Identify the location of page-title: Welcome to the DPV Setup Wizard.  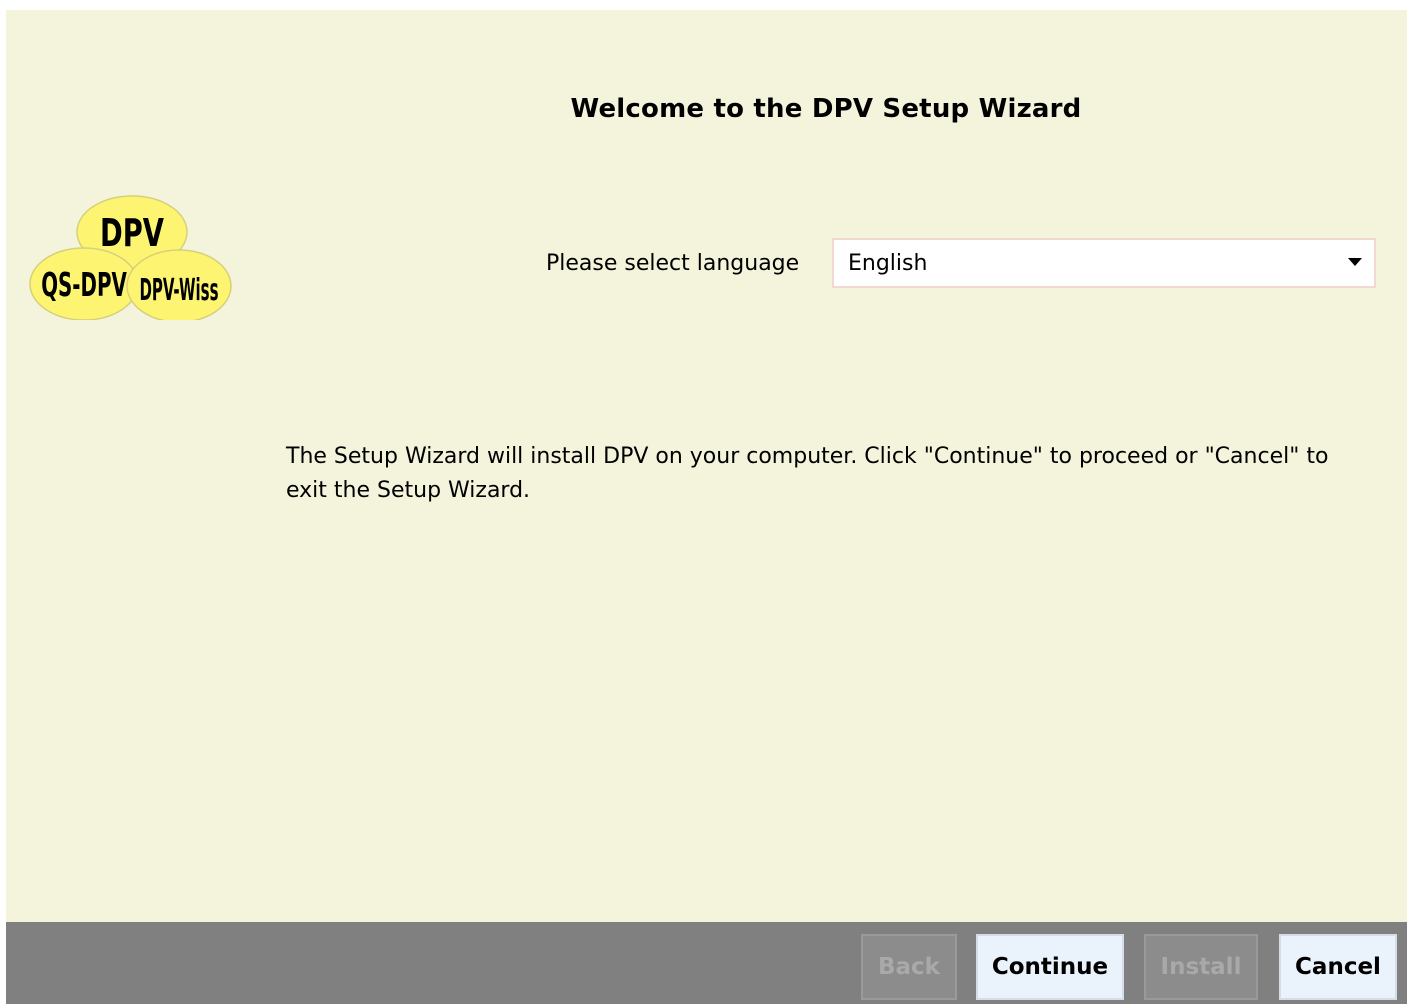
(826, 109).